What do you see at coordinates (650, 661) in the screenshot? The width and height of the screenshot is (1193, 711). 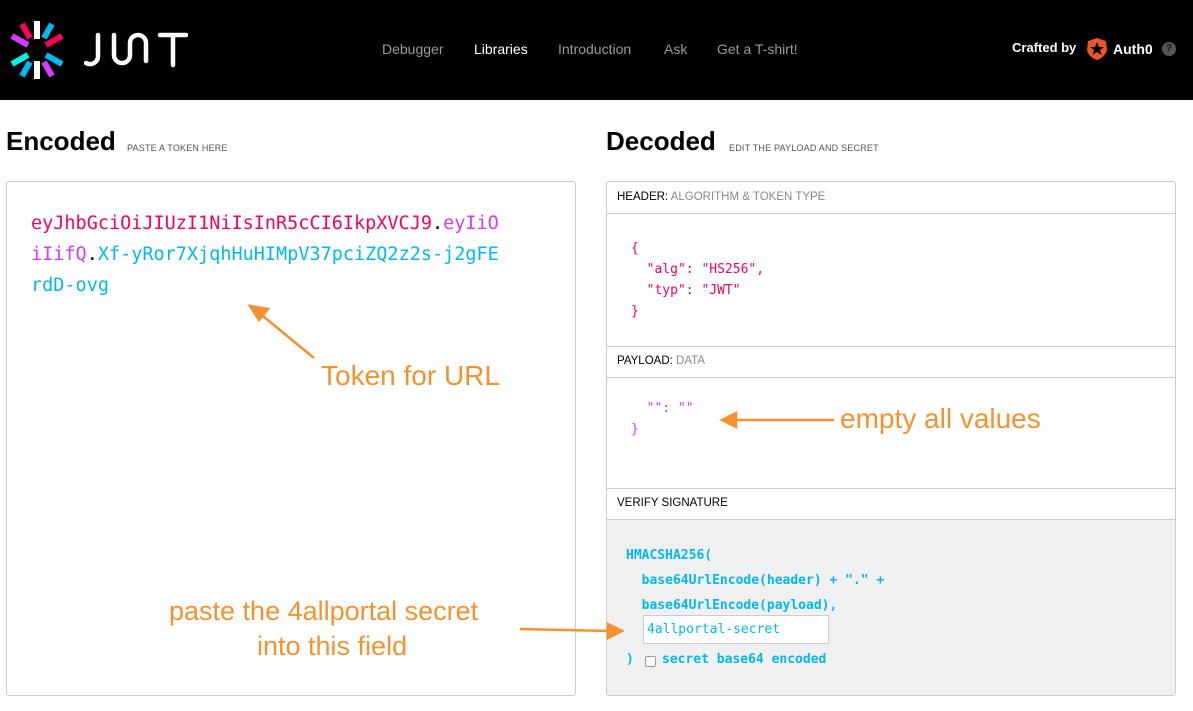 I see `base64-checkbox` at bounding box center [650, 661].